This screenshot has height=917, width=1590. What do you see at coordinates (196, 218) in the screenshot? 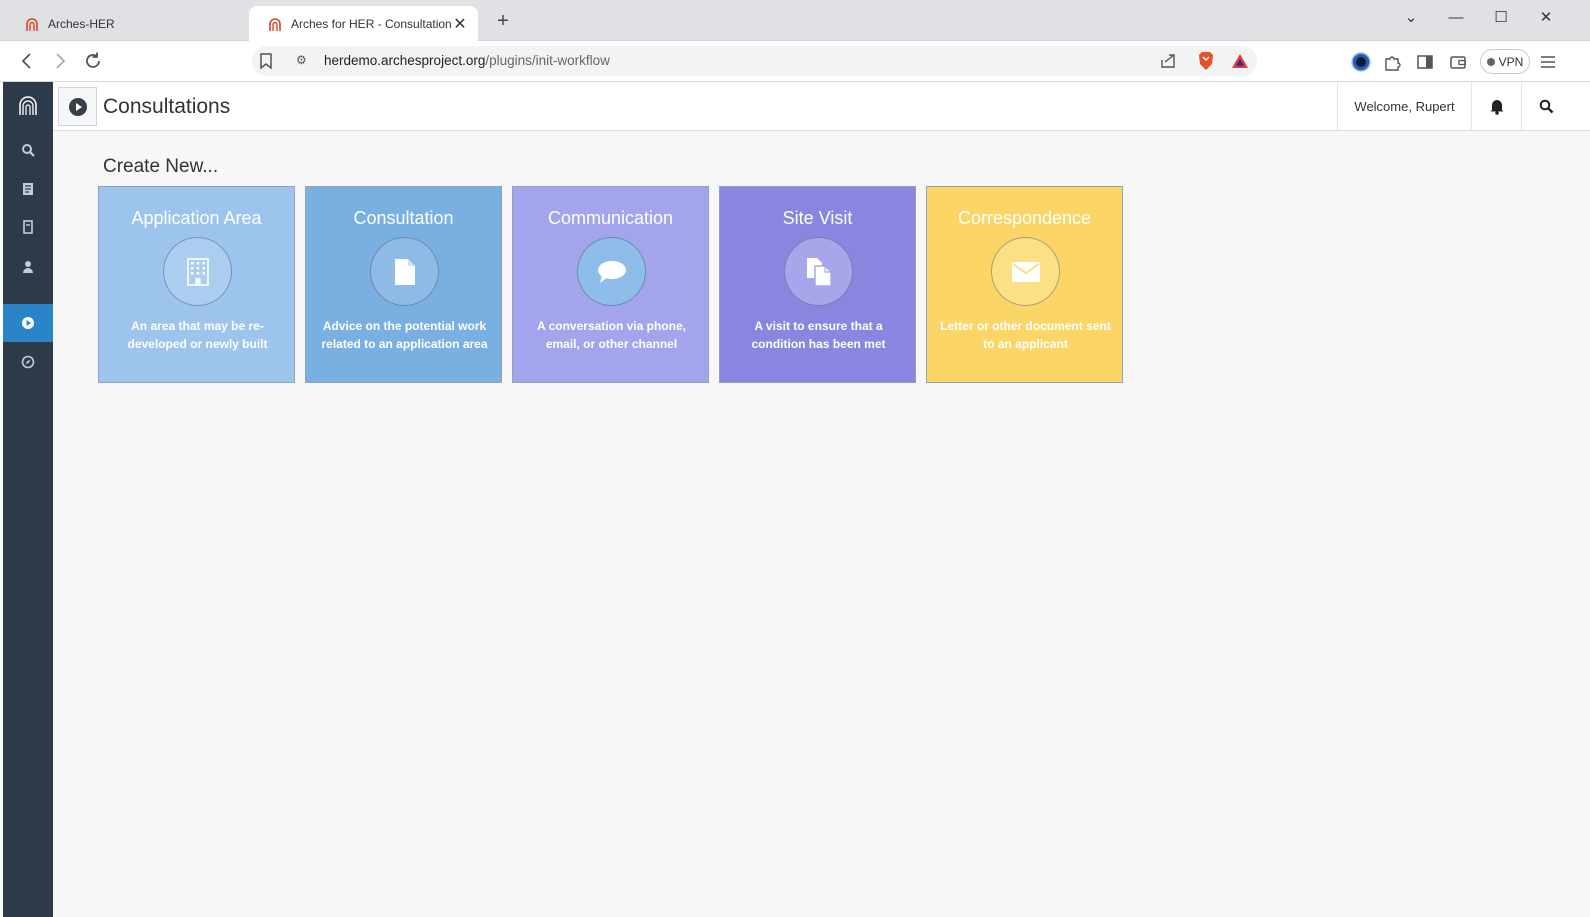
I see `card-title: Application Area` at bounding box center [196, 218].